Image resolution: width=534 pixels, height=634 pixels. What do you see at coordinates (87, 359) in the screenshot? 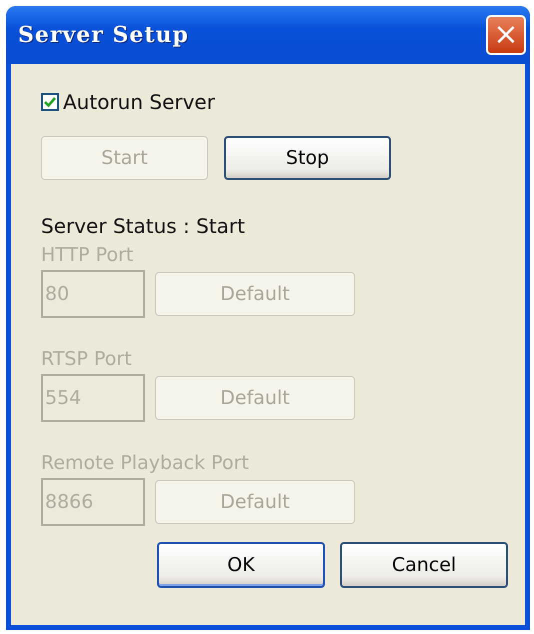
I see `port-label: RTSP Port` at bounding box center [87, 359].